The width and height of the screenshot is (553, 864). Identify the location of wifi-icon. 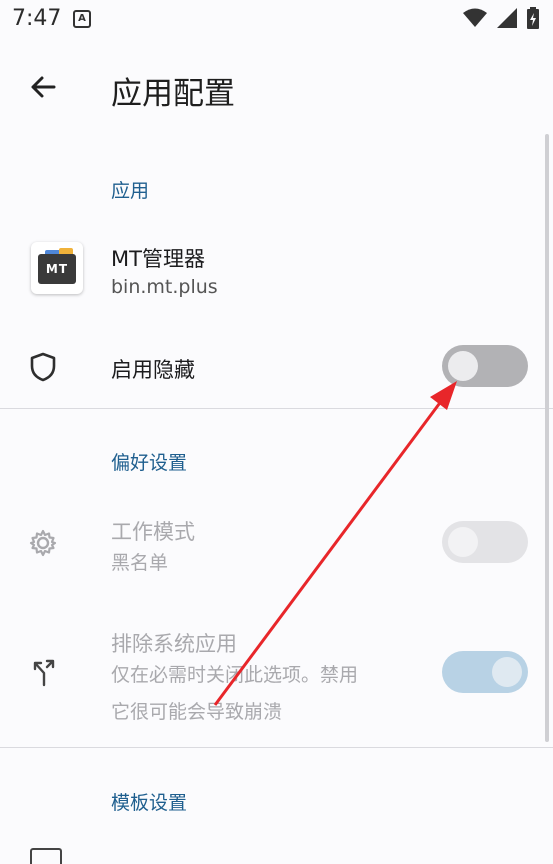
(475, 17).